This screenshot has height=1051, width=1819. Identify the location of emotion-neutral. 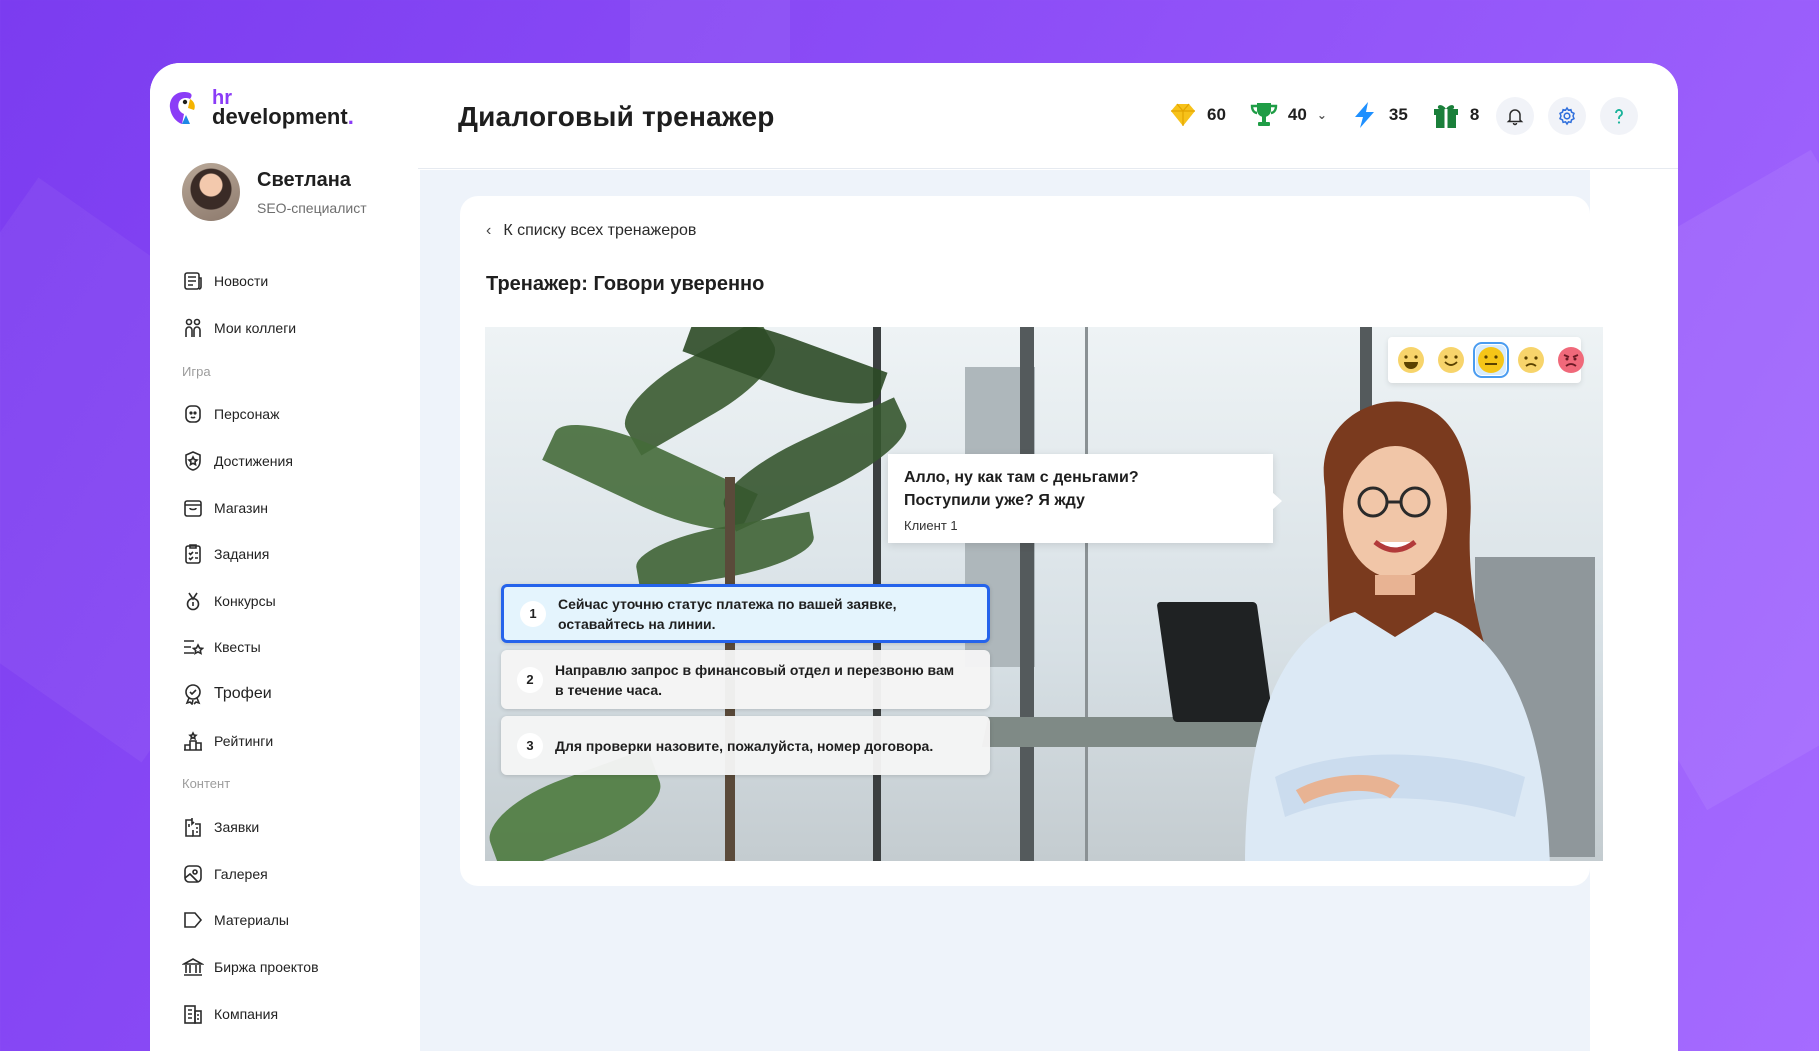
(1491, 360).